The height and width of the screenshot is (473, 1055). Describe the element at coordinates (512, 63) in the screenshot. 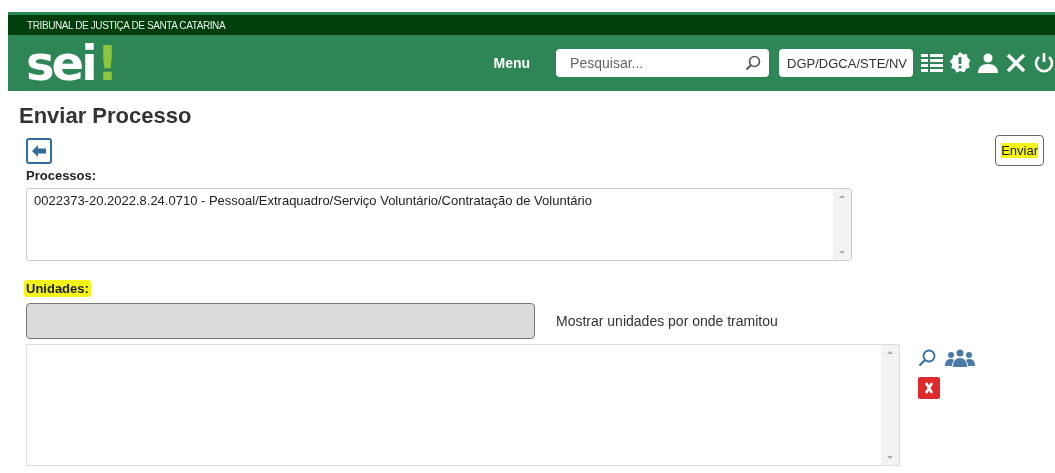

I see `menu-link: Menu` at that location.